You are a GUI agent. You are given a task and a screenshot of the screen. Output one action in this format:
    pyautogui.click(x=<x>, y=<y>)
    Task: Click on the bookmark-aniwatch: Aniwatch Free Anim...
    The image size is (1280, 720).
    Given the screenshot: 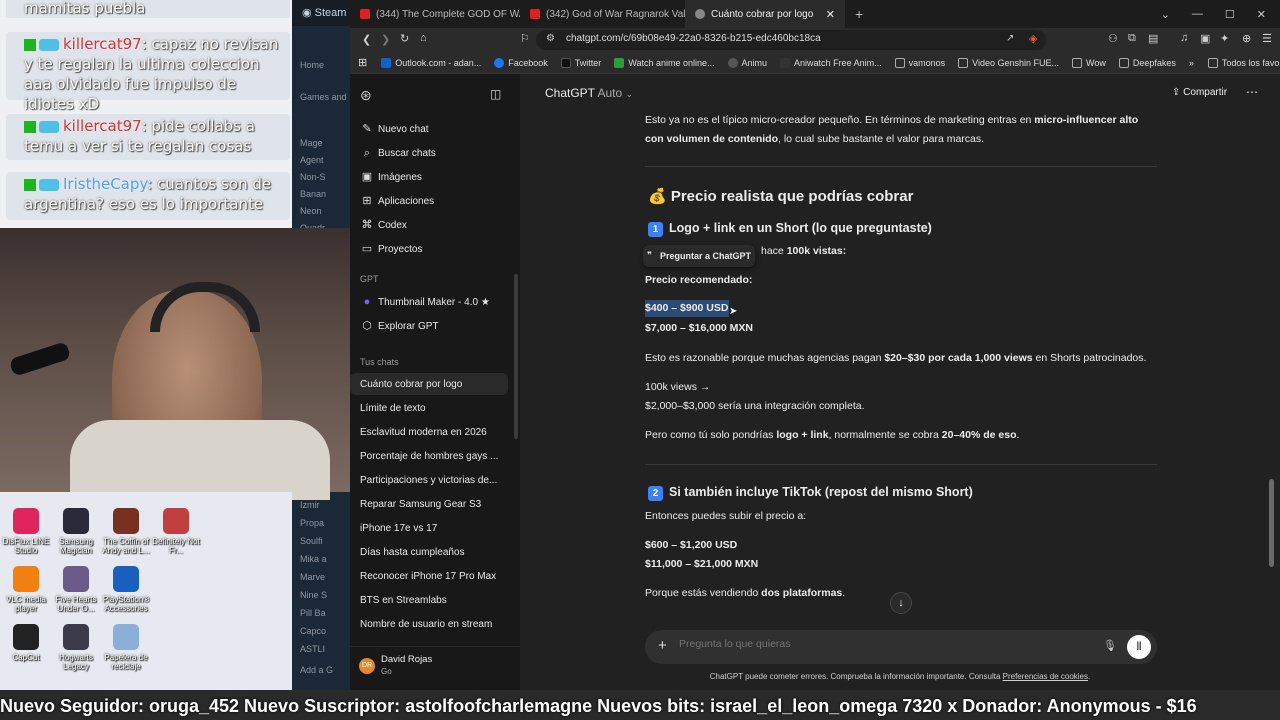 What is the action you would take?
    pyautogui.click(x=831, y=62)
    